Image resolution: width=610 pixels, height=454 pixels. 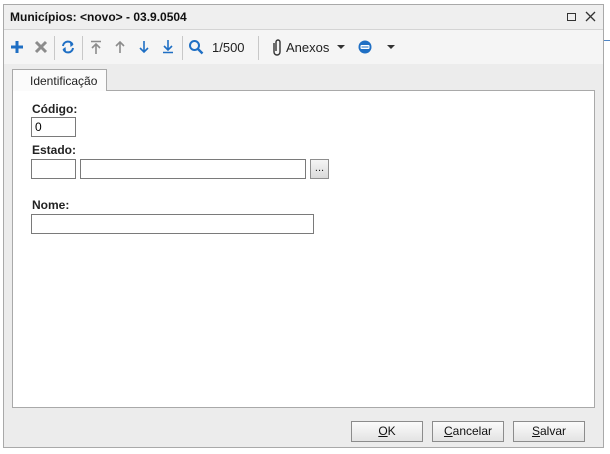 I want to click on save-label: alvar, so click(x=553, y=431).